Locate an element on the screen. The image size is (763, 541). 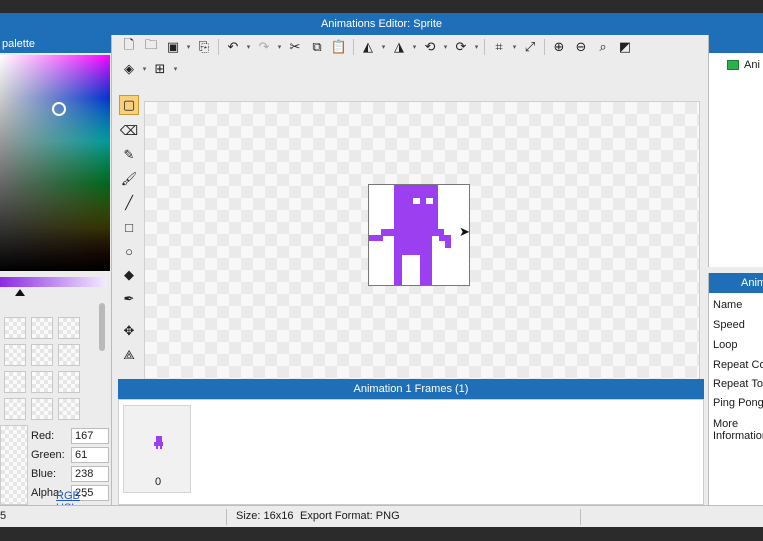
property-ping-pong: Ping Pong is located at coordinates (738, 403).